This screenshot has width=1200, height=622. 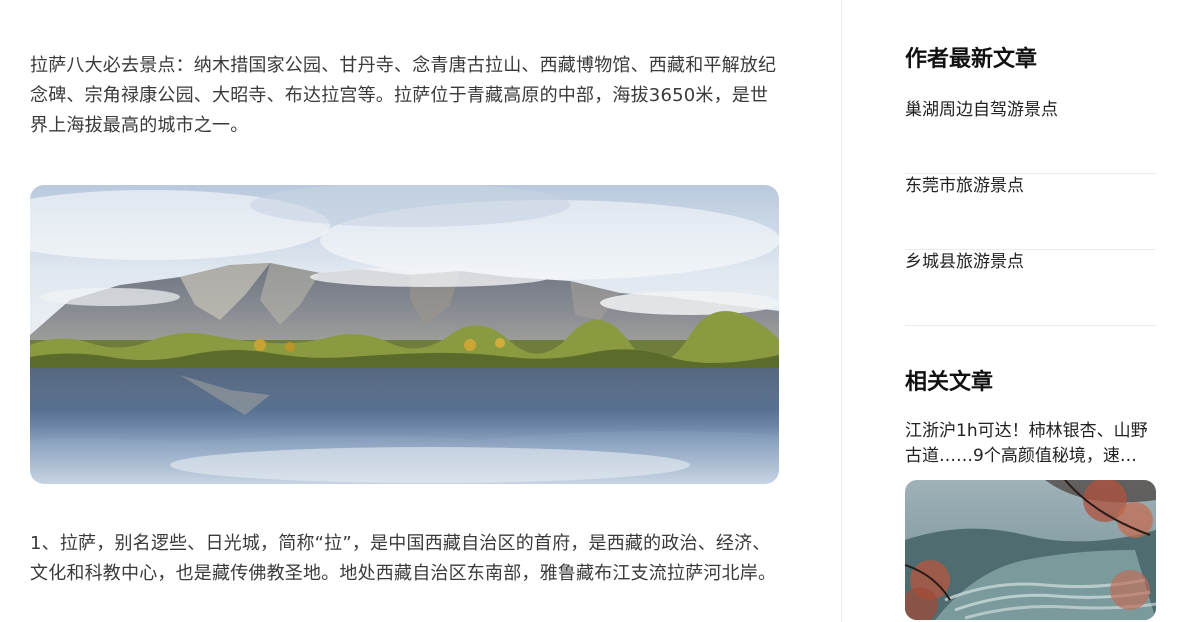 What do you see at coordinates (1030, 288) in the screenshot?
I see `latest-article-item: 乡城县旅游景点` at bounding box center [1030, 288].